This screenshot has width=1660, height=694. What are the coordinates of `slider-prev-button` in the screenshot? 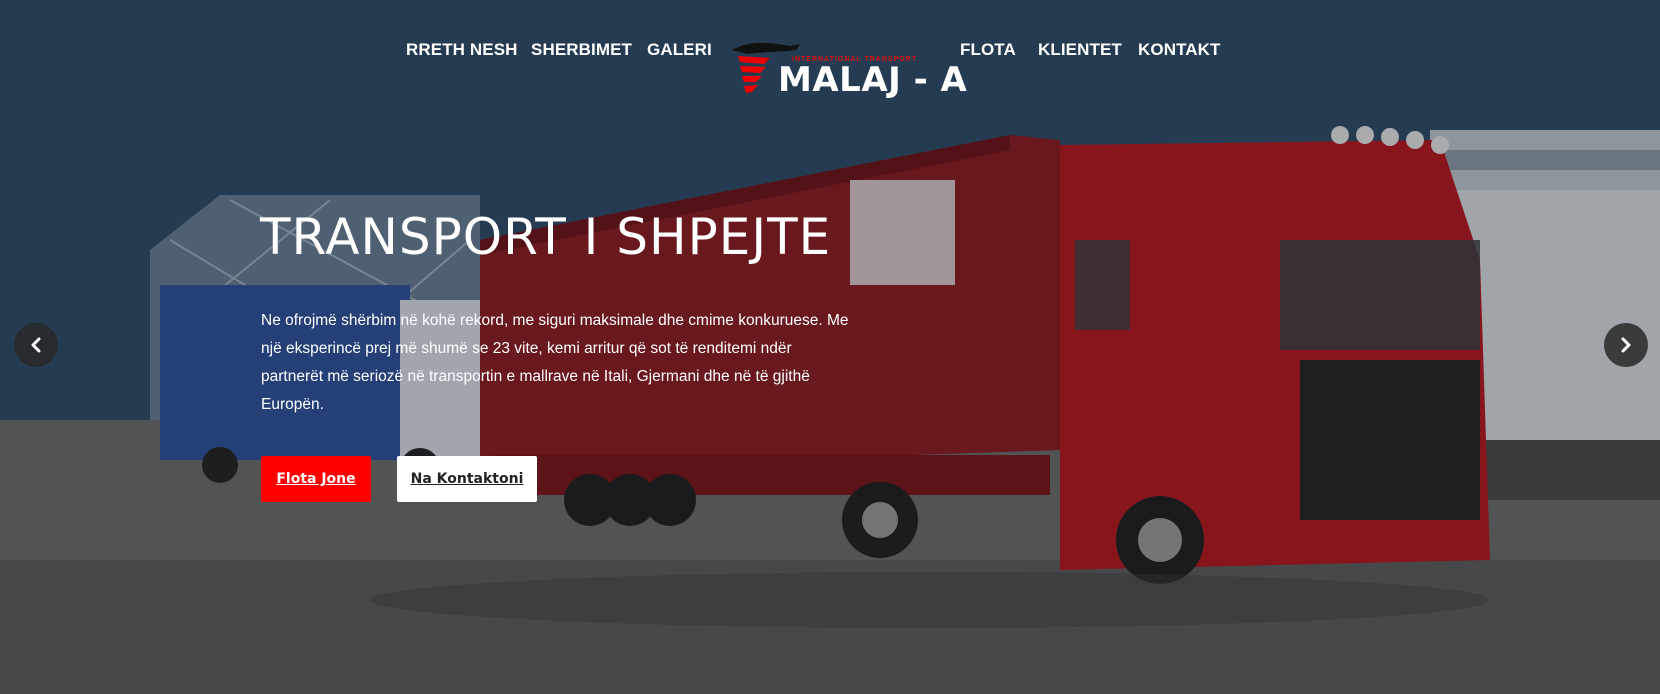 It's located at (36, 345).